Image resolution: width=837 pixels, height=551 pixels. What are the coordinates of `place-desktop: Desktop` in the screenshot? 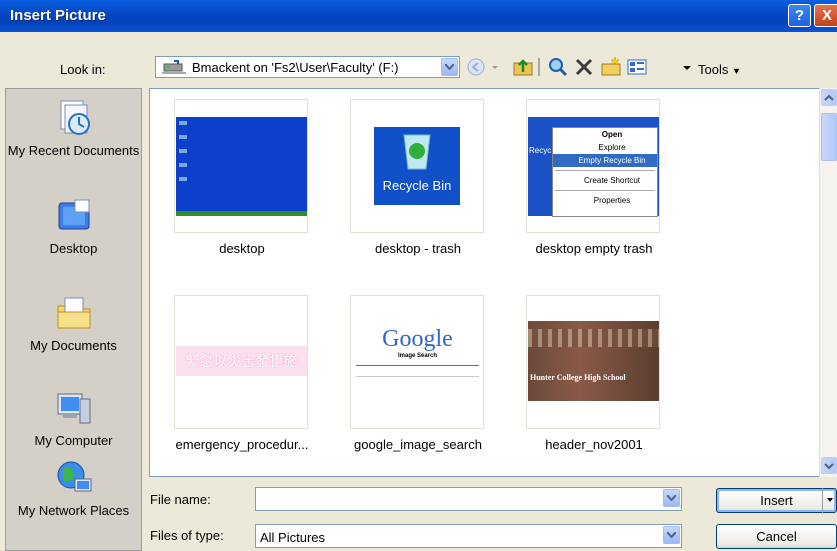 It's located at (73, 227).